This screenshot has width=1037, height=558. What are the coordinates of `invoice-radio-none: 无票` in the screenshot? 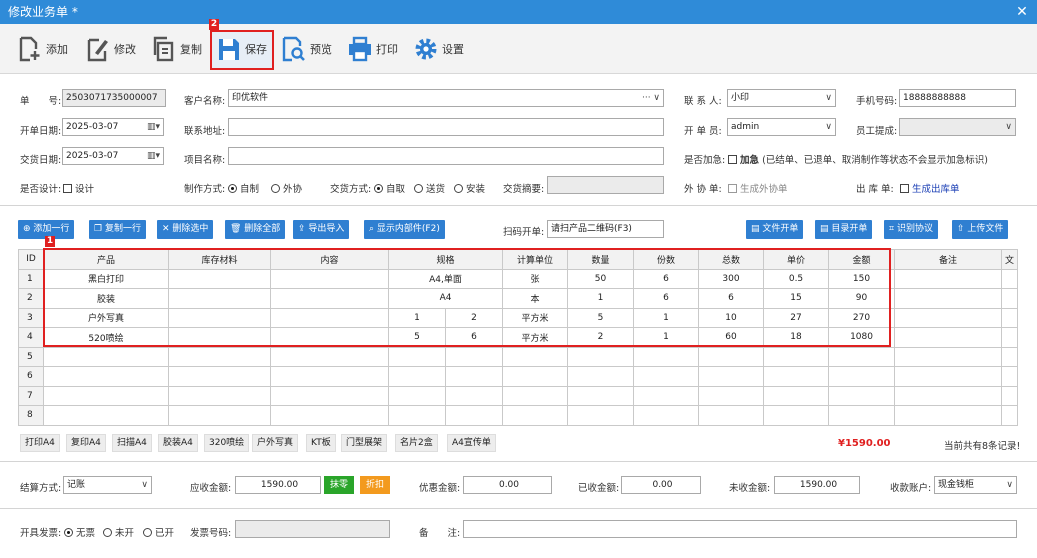 It's located at (79, 532).